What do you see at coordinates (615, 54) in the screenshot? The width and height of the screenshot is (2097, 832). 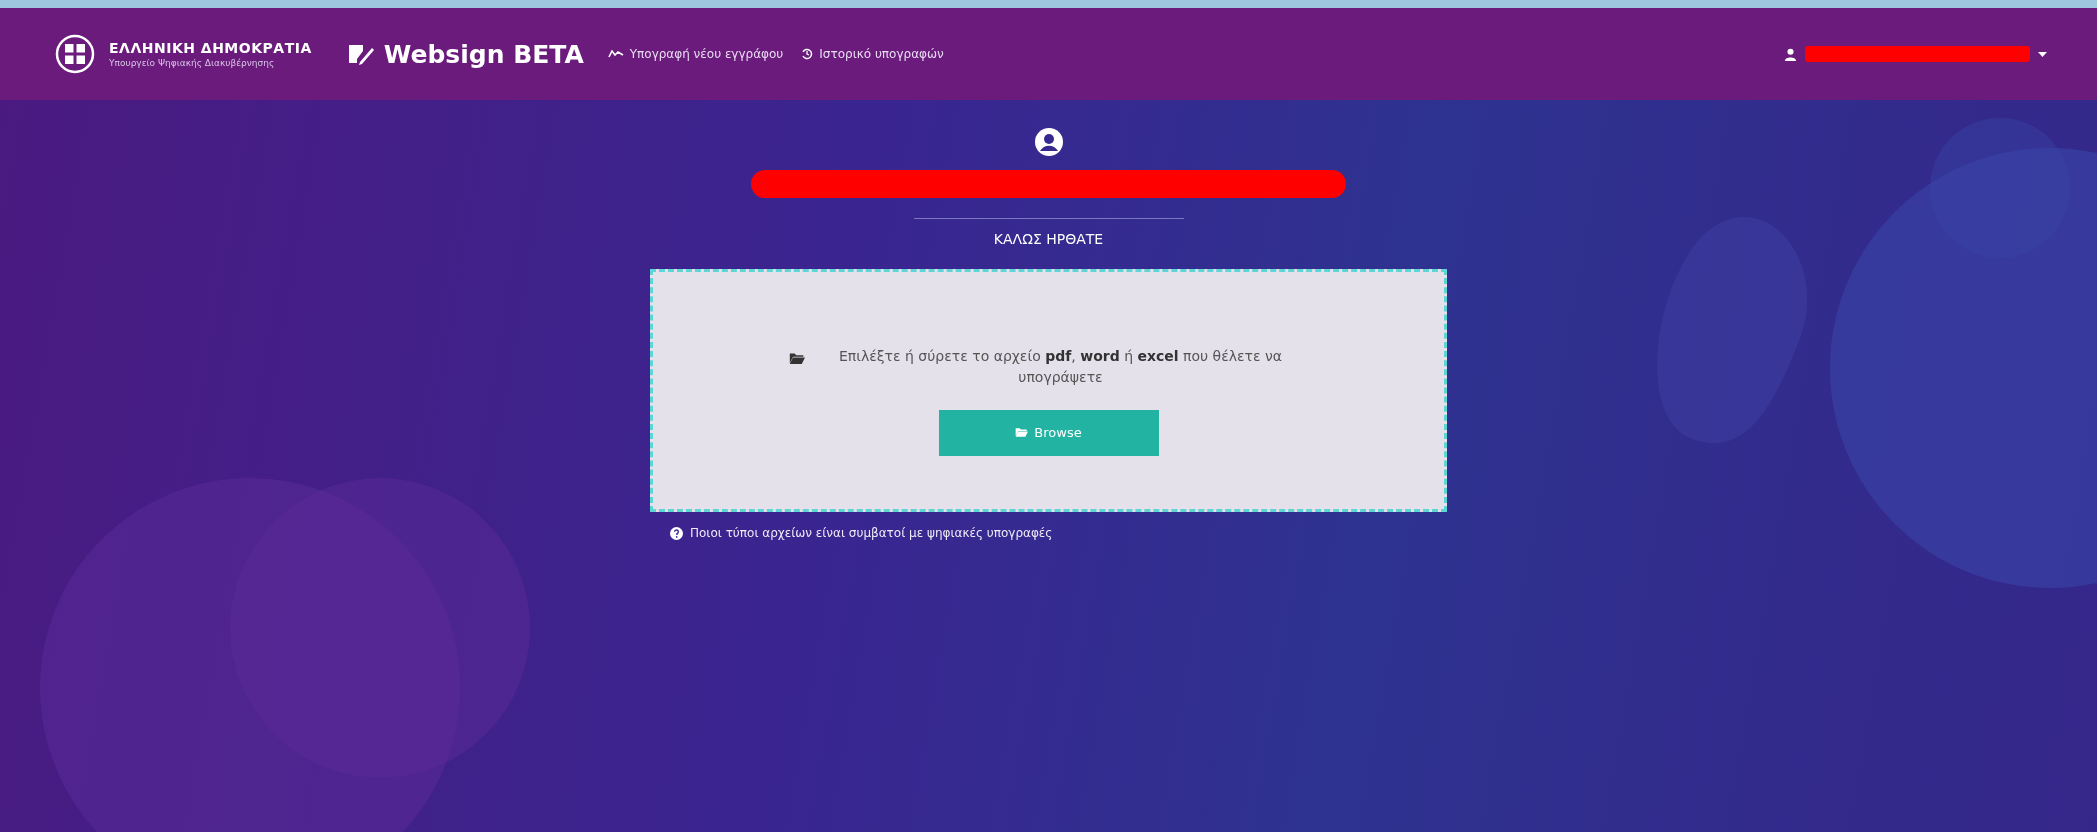 I see `signature-icon` at bounding box center [615, 54].